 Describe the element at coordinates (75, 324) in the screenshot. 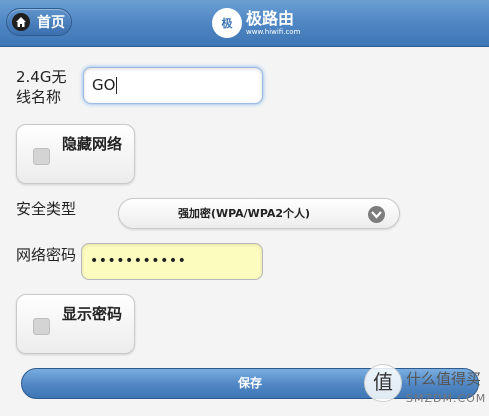

I see `show-password-checkbox: 显示密码` at that location.